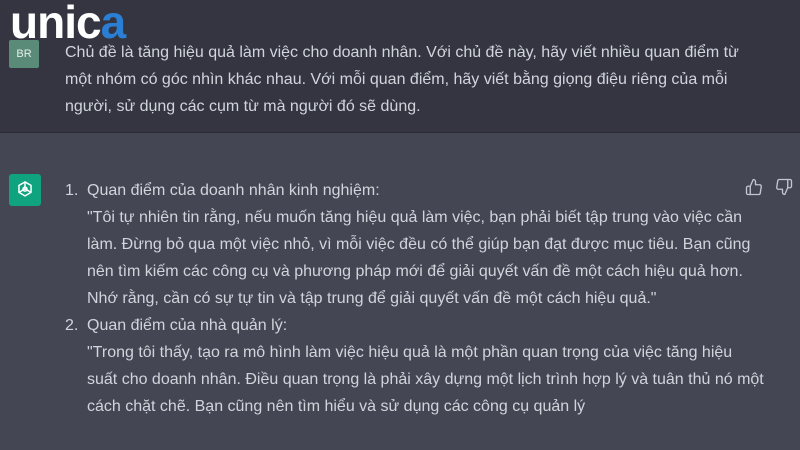 This screenshot has width=800, height=450. Describe the element at coordinates (68, 22) in the screenshot. I see `unica-logo: unica` at that location.